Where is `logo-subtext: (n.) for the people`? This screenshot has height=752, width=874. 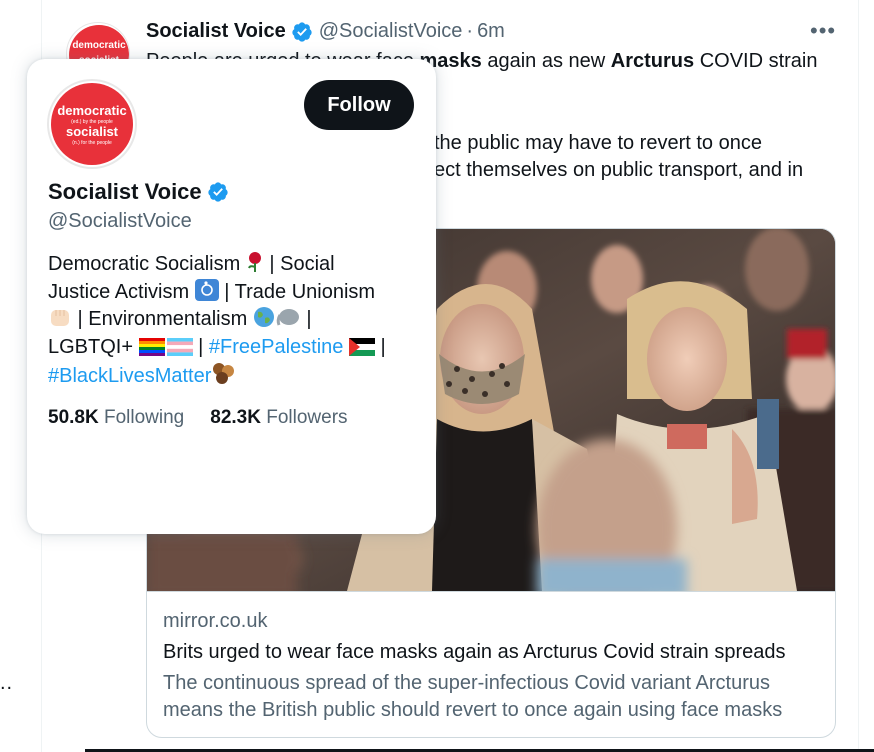 logo-subtext: (n.) for the people is located at coordinates (92, 143).